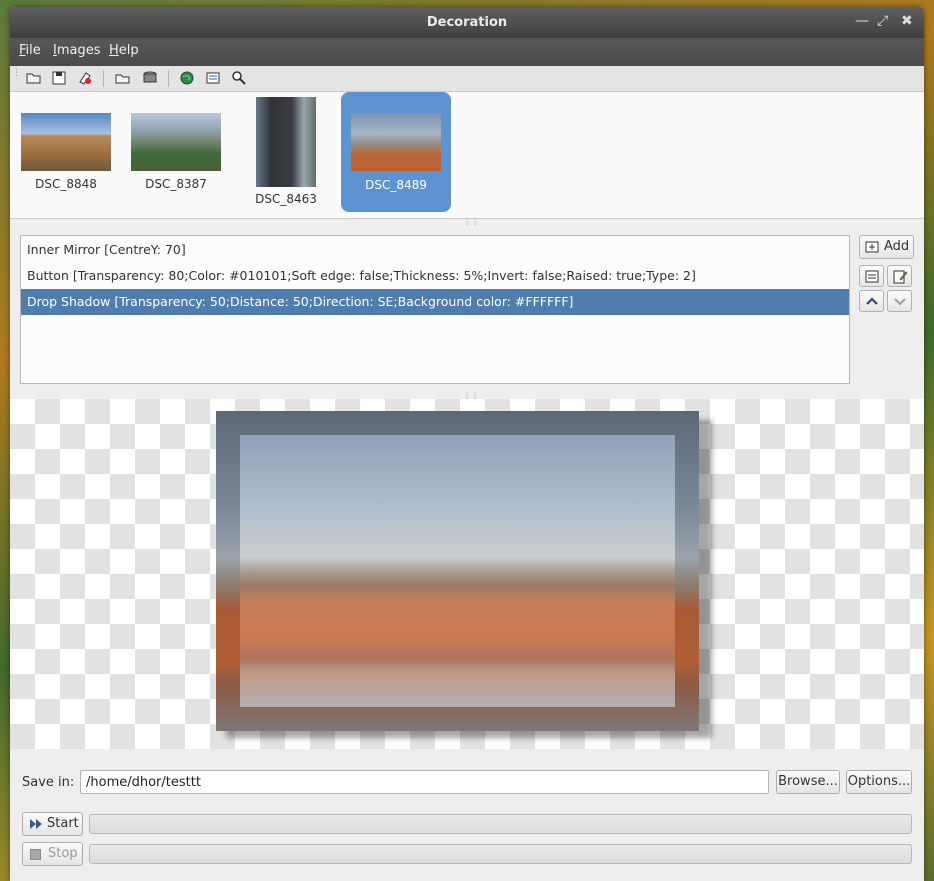 This screenshot has height=881, width=934. Describe the element at coordinates (63, 823) in the screenshot. I see `start-button-label: Start` at that location.